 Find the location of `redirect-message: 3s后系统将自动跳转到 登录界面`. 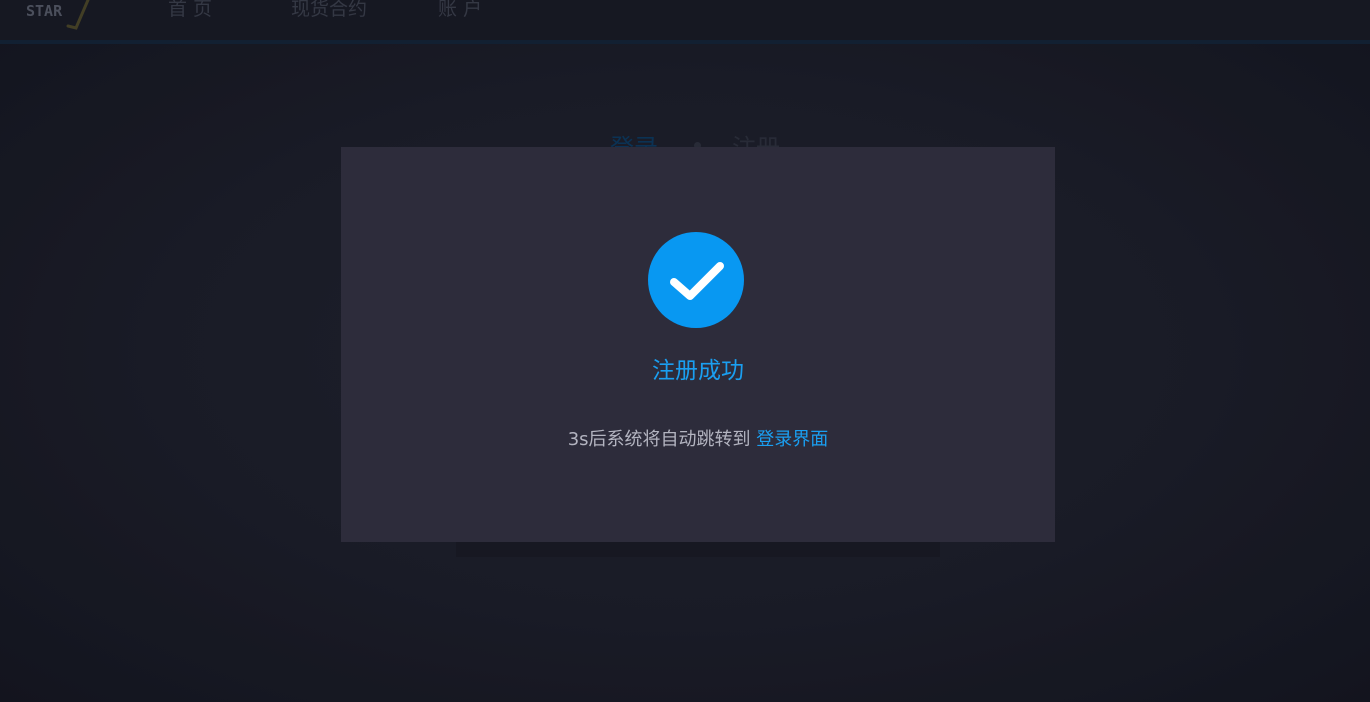

redirect-message: 3s后系统将自动跳转到 登录界面 is located at coordinates (698, 438).